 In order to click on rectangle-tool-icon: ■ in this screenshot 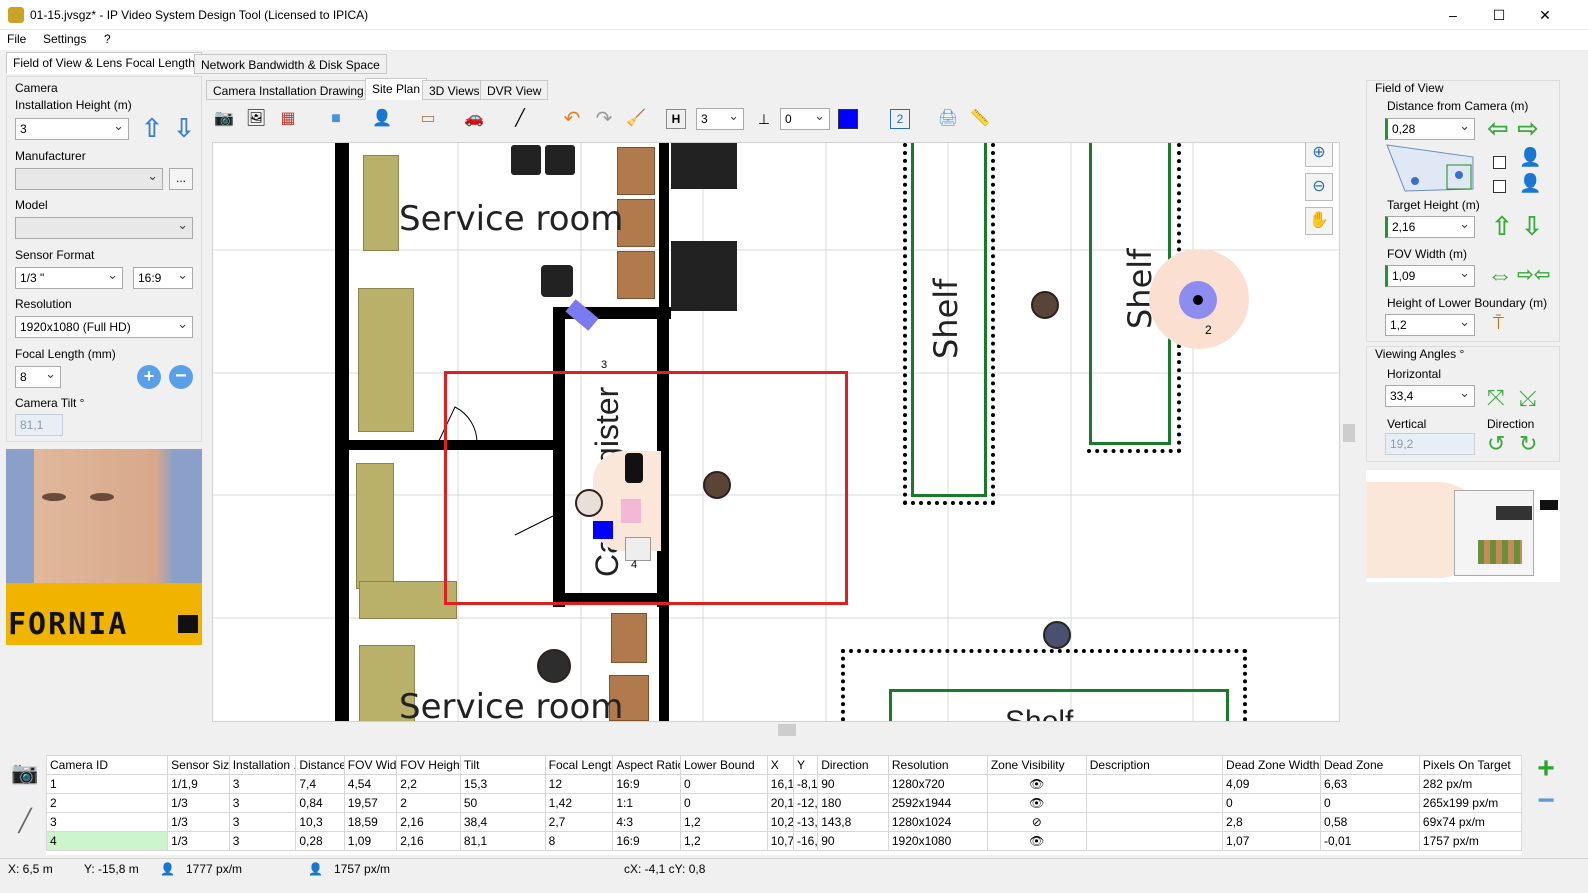, I will do `click(336, 119)`.